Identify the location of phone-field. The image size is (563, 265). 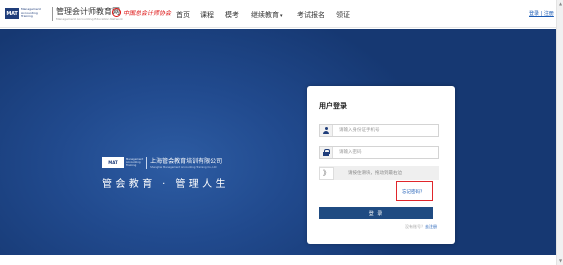
(379, 130).